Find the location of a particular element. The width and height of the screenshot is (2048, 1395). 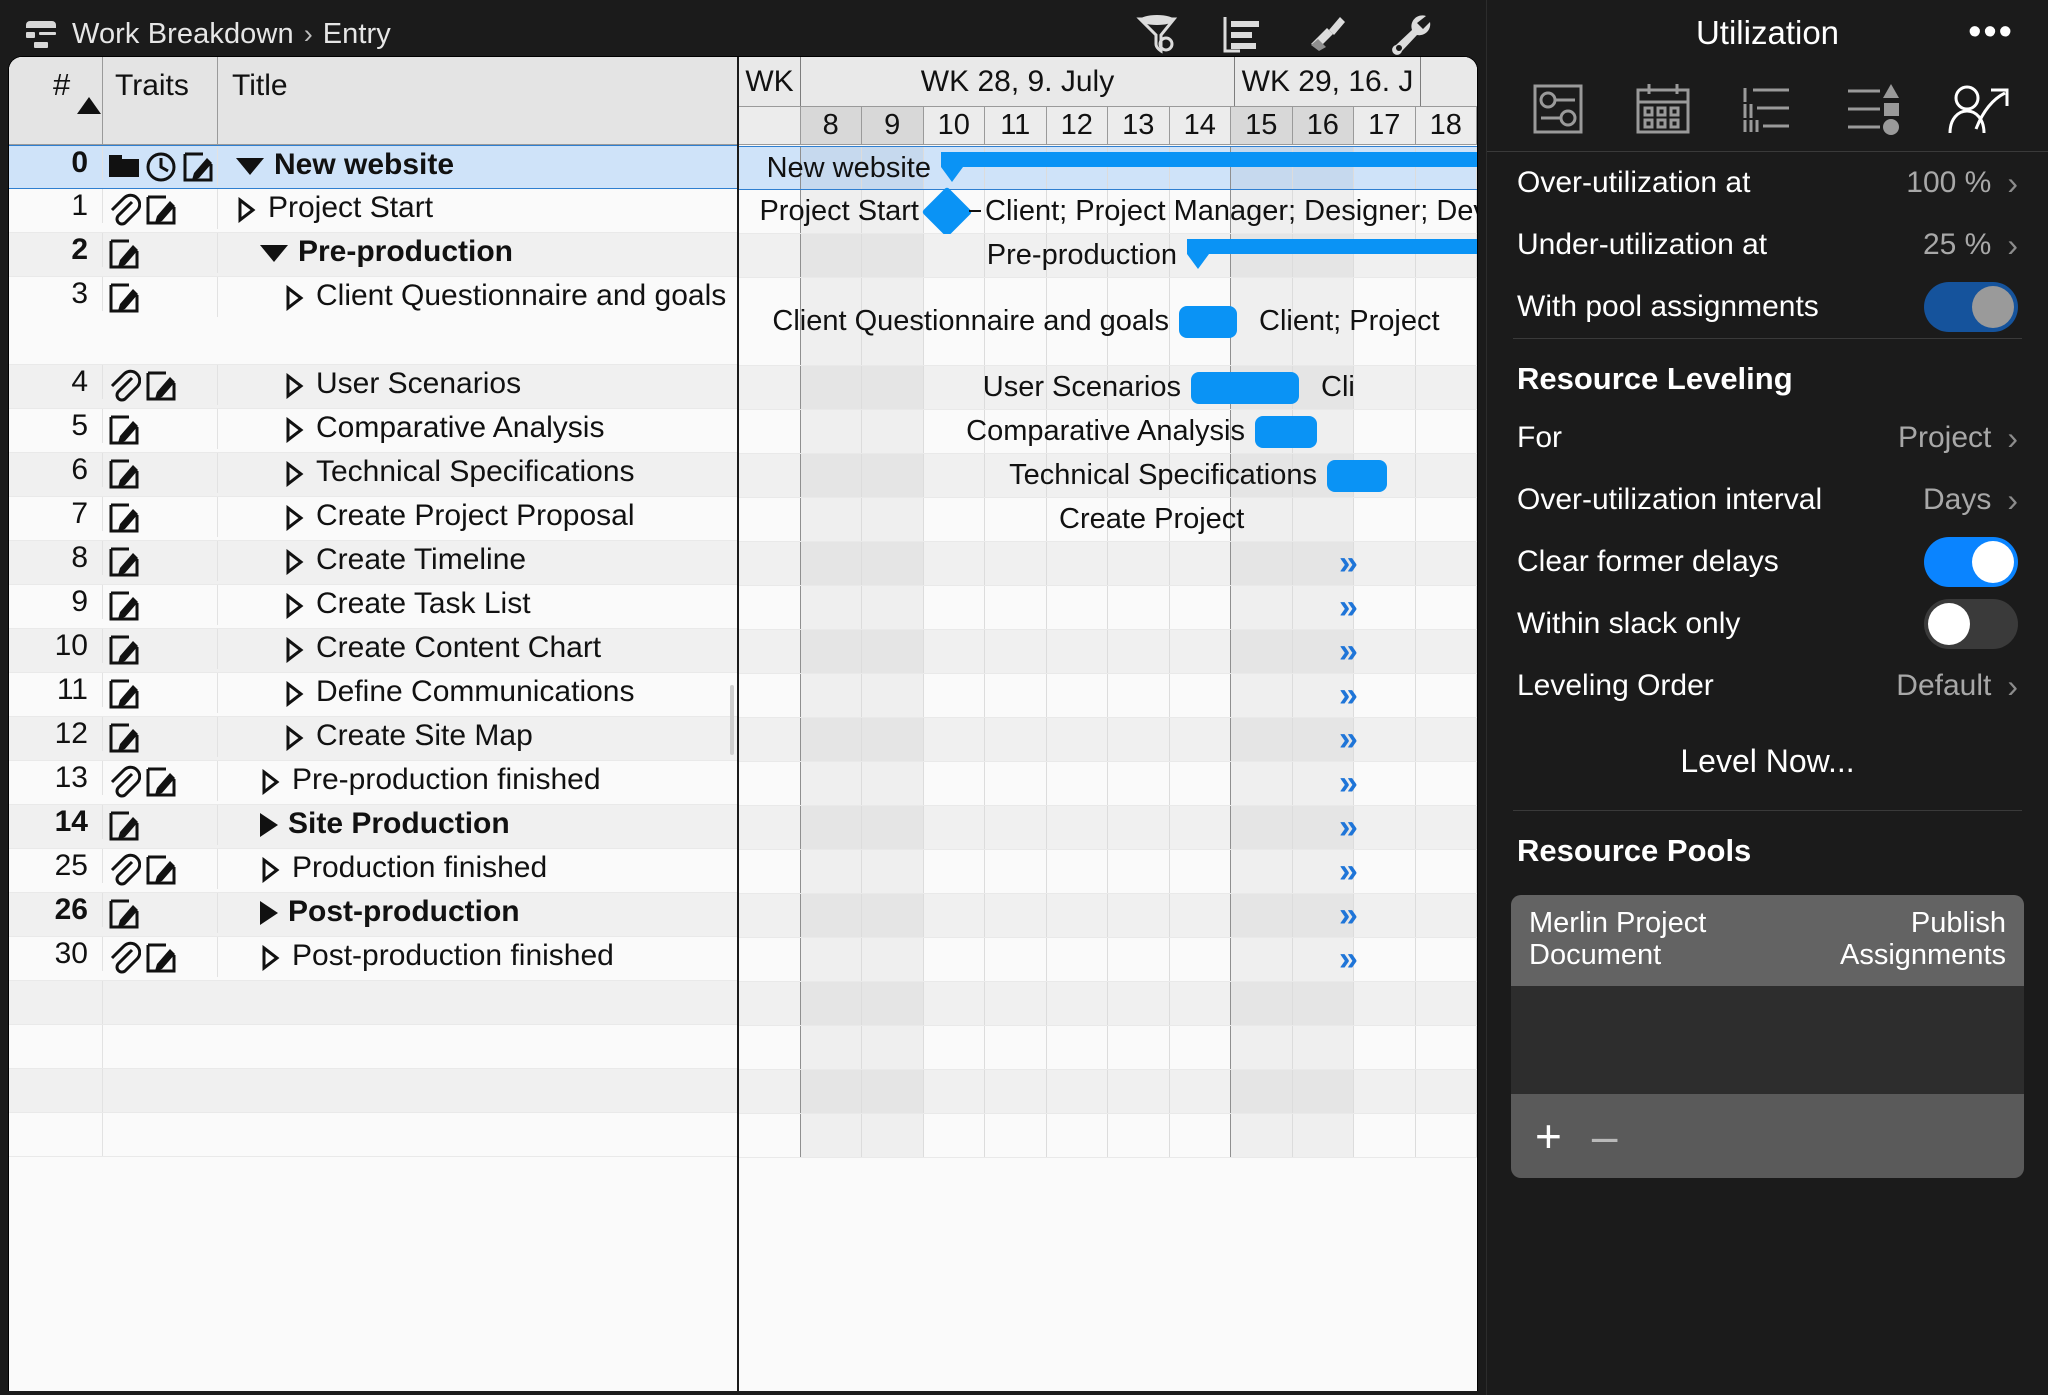

breadcrumb-root: Work Breakdown is located at coordinates (183, 34).